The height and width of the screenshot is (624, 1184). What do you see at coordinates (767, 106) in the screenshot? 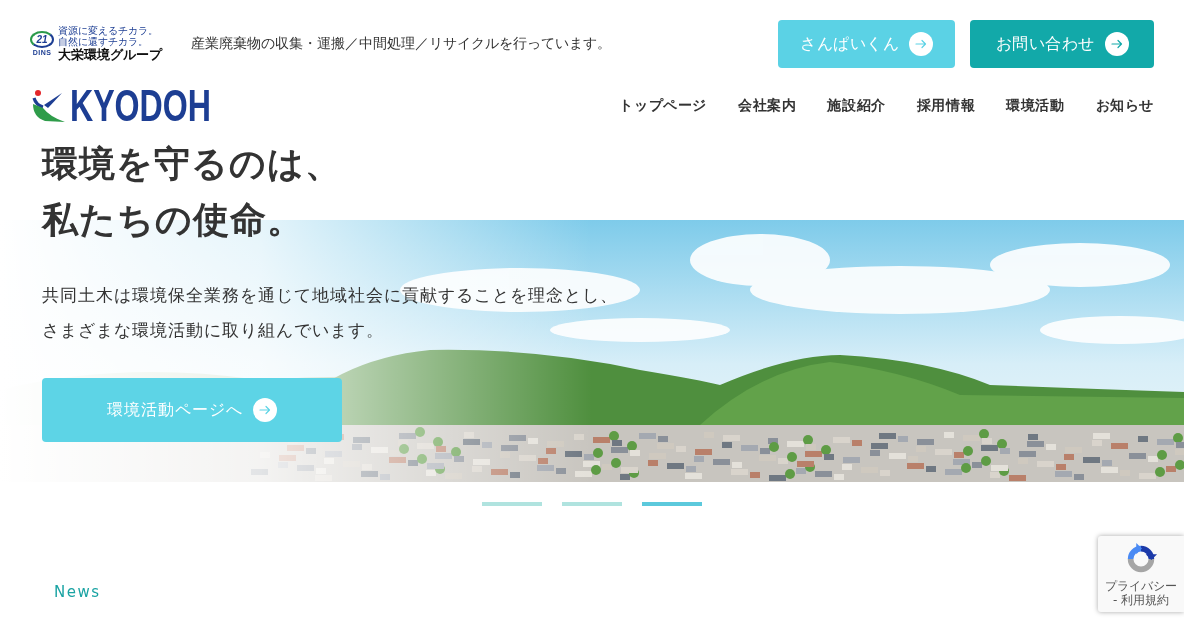
I see `nav-link: 会社案内` at bounding box center [767, 106].